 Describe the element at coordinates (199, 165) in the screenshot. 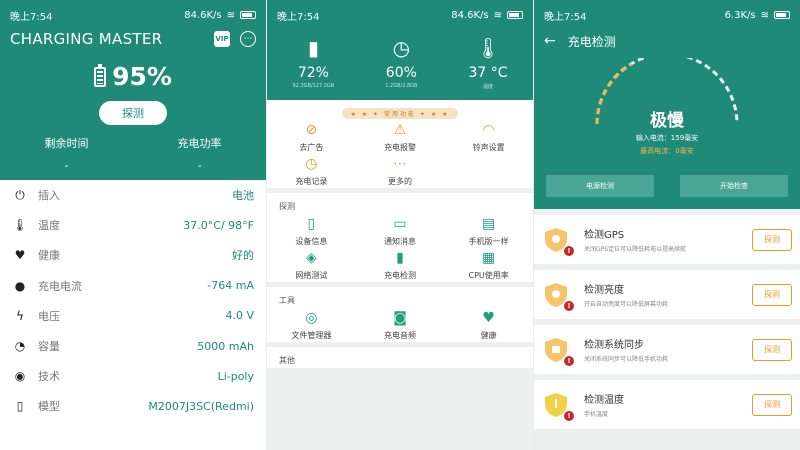

I see `charge-power-value: -` at that location.